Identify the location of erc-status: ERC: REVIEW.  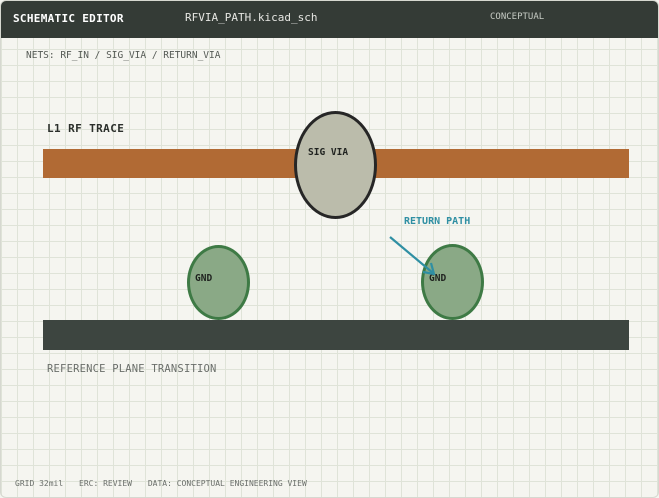
(105, 483).